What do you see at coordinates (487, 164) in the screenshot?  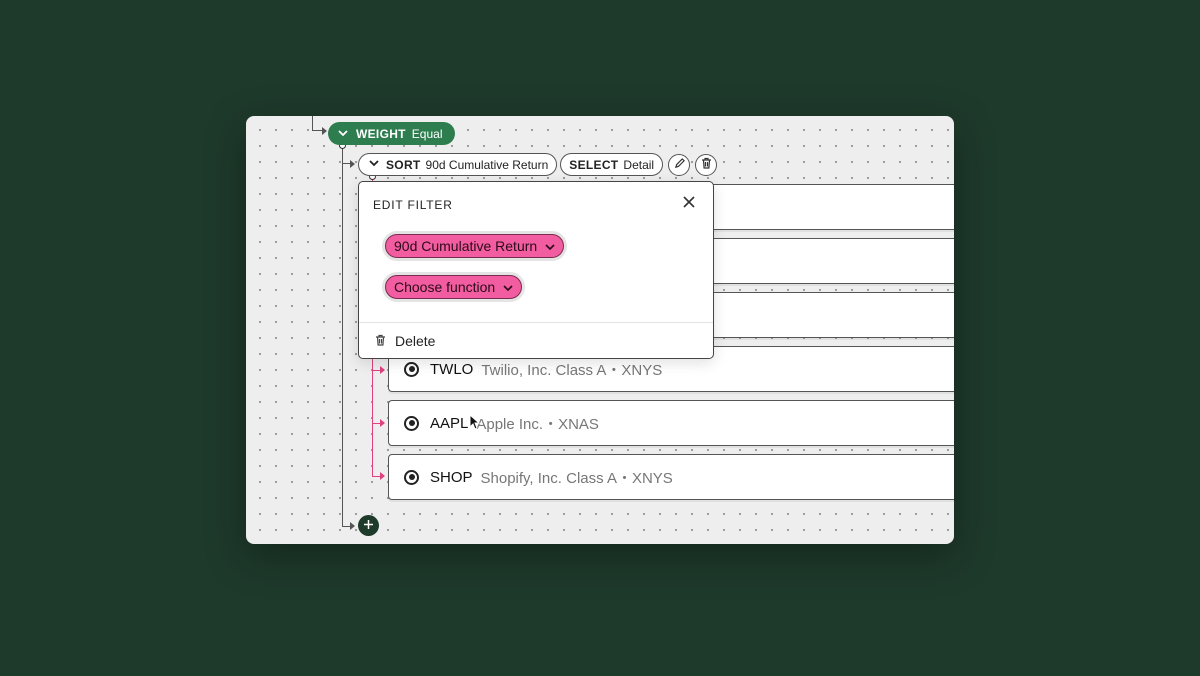 I see `sort-value: 90d Cumulative Return` at bounding box center [487, 164].